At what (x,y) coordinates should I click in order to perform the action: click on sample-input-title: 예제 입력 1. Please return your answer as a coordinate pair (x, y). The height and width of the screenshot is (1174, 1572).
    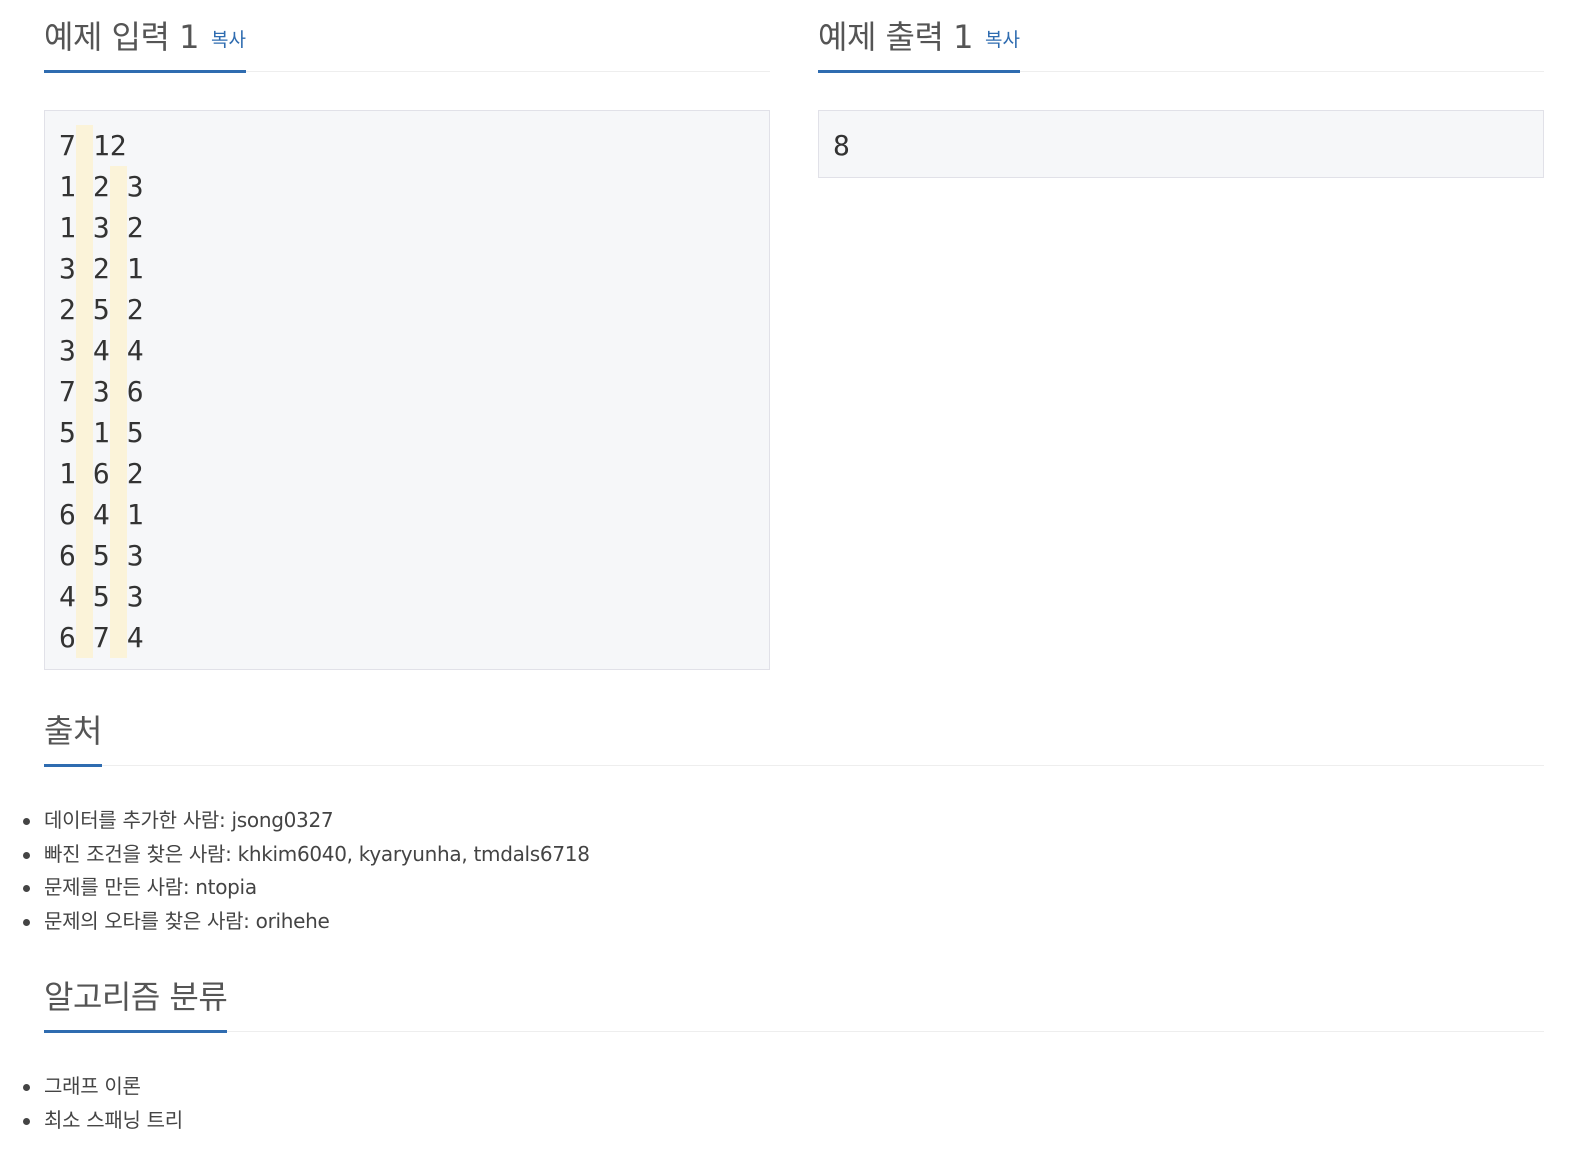
    Looking at the image, I should click on (121, 37).